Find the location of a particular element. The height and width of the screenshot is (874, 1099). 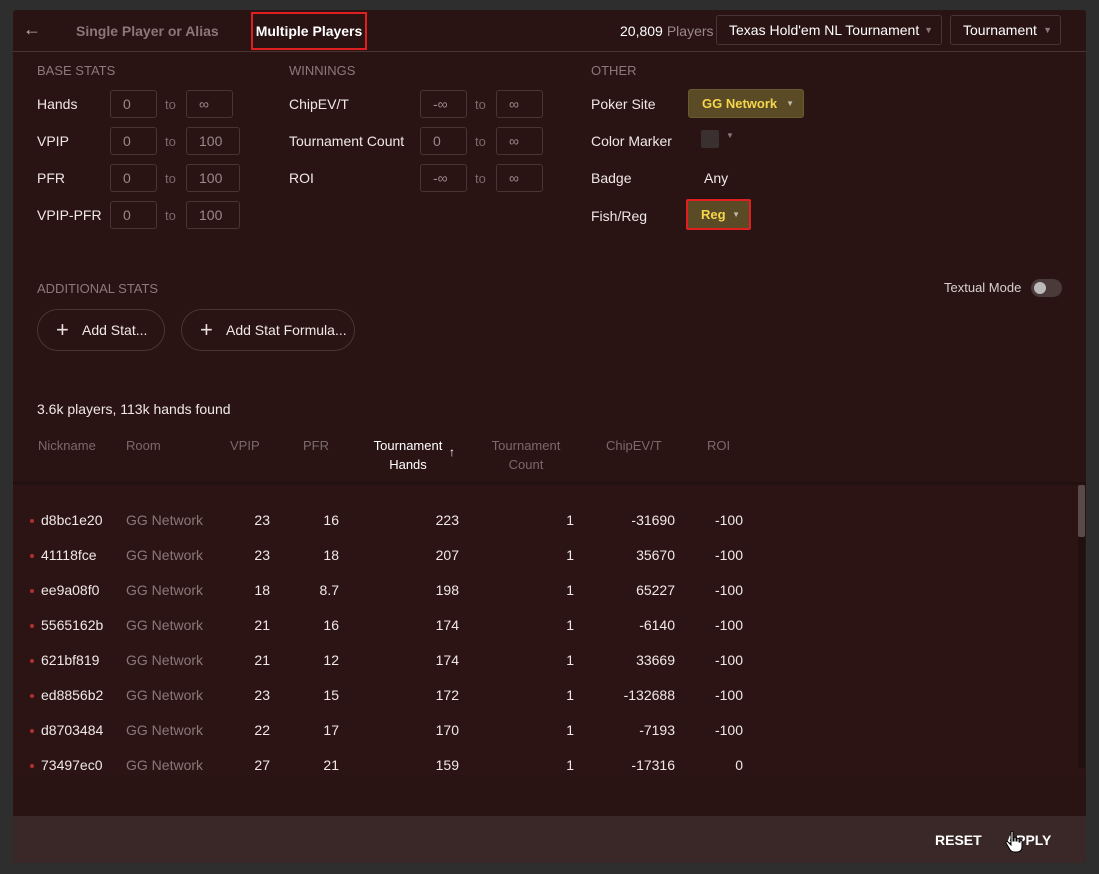

game-type-dropdown: Texas Hold'em NL Tournament ▼ is located at coordinates (829, 30).